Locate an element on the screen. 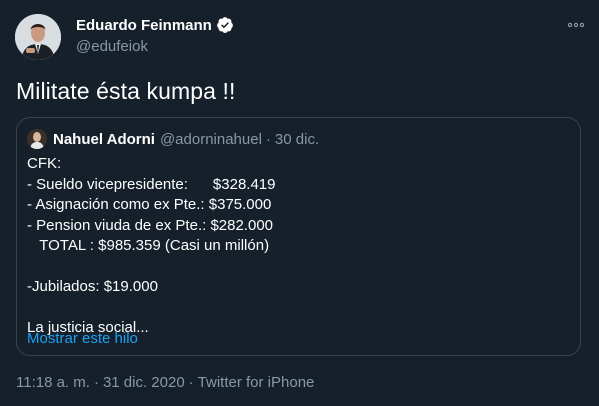 The width and height of the screenshot is (599, 406). author-handle: @edufeiok is located at coordinates (112, 46).